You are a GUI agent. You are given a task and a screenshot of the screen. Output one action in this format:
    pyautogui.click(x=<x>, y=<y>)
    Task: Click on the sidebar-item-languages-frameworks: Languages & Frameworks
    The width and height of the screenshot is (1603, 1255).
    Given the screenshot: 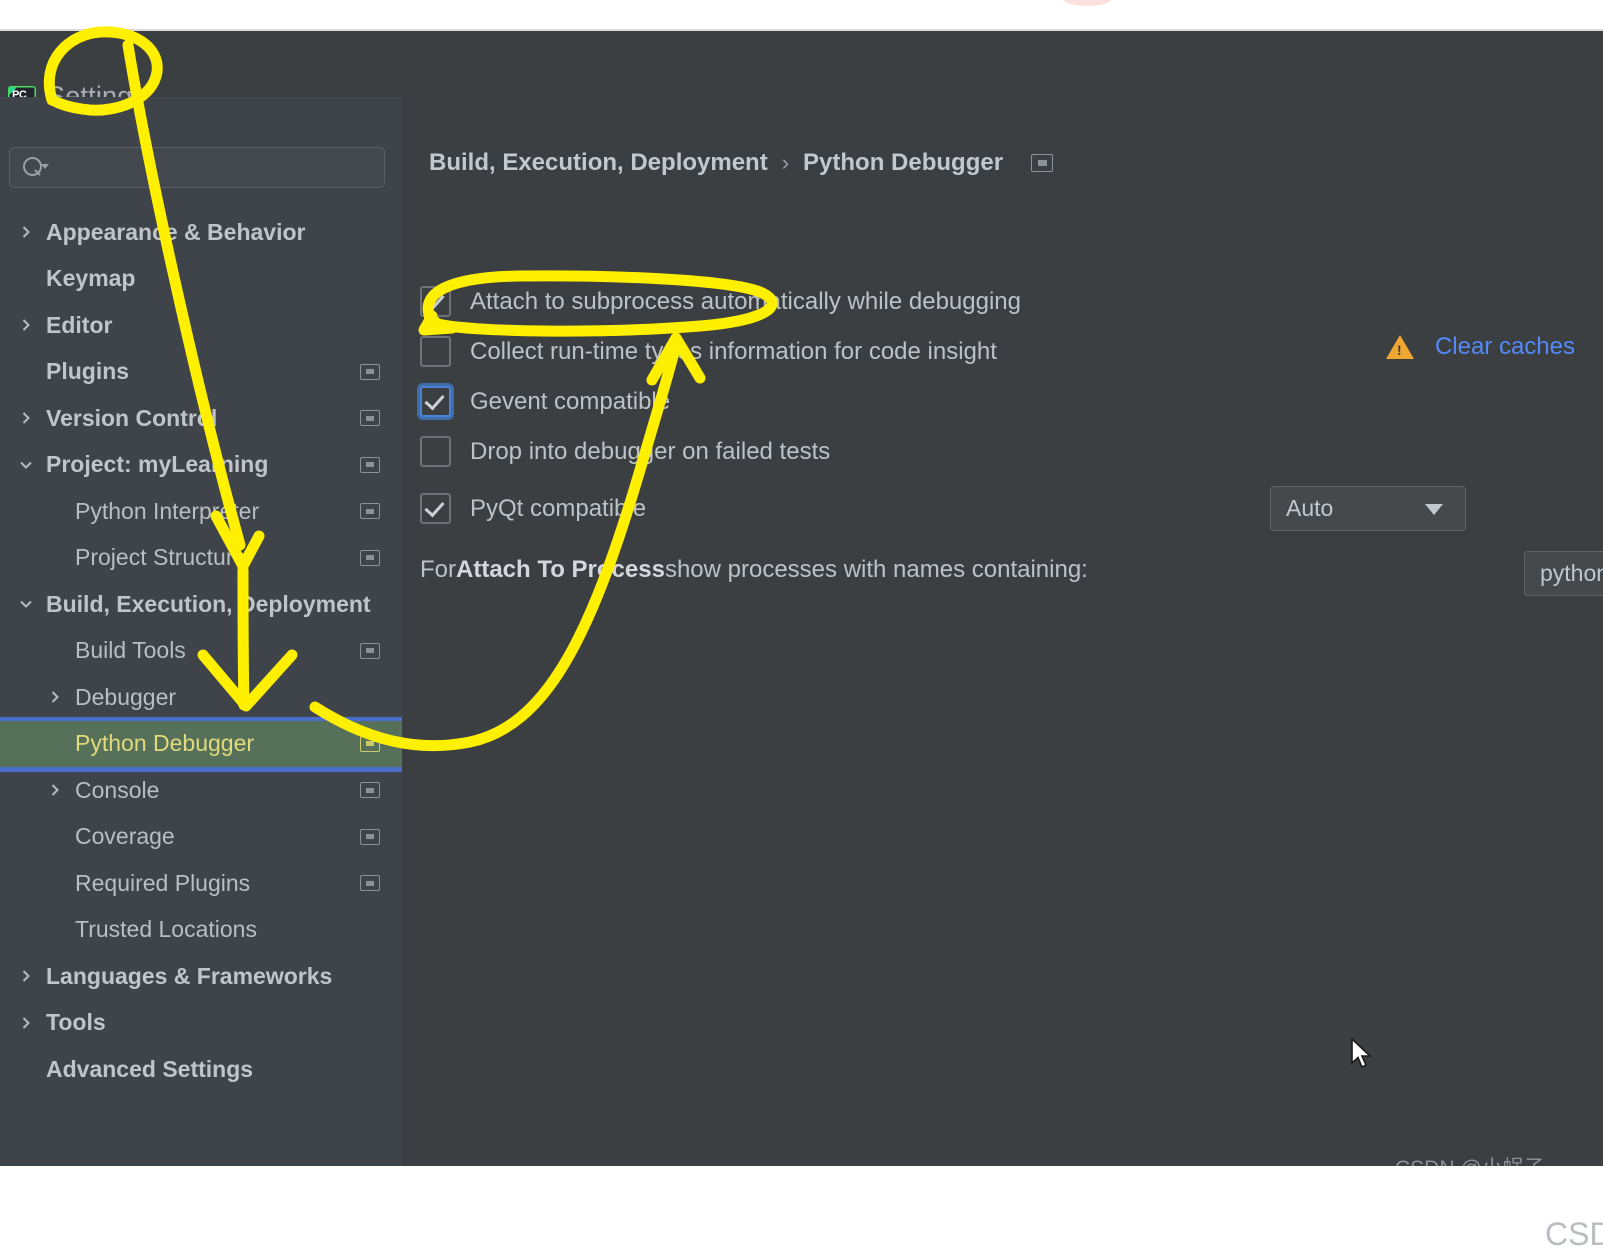 What is the action you would take?
    pyautogui.click(x=201, y=976)
    